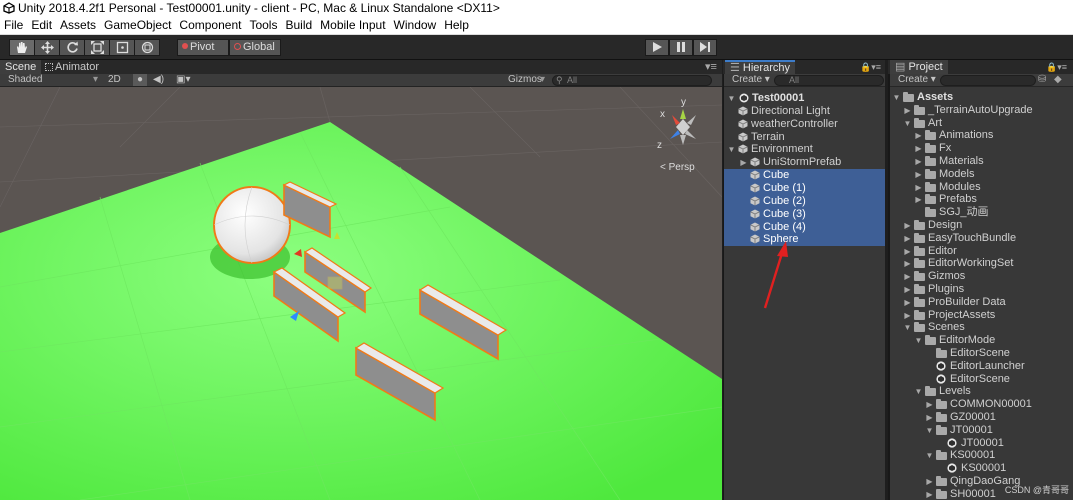 The width and height of the screenshot is (1073, 500). I want to click on project-folder: ▶ Editor, so click(981, 251).